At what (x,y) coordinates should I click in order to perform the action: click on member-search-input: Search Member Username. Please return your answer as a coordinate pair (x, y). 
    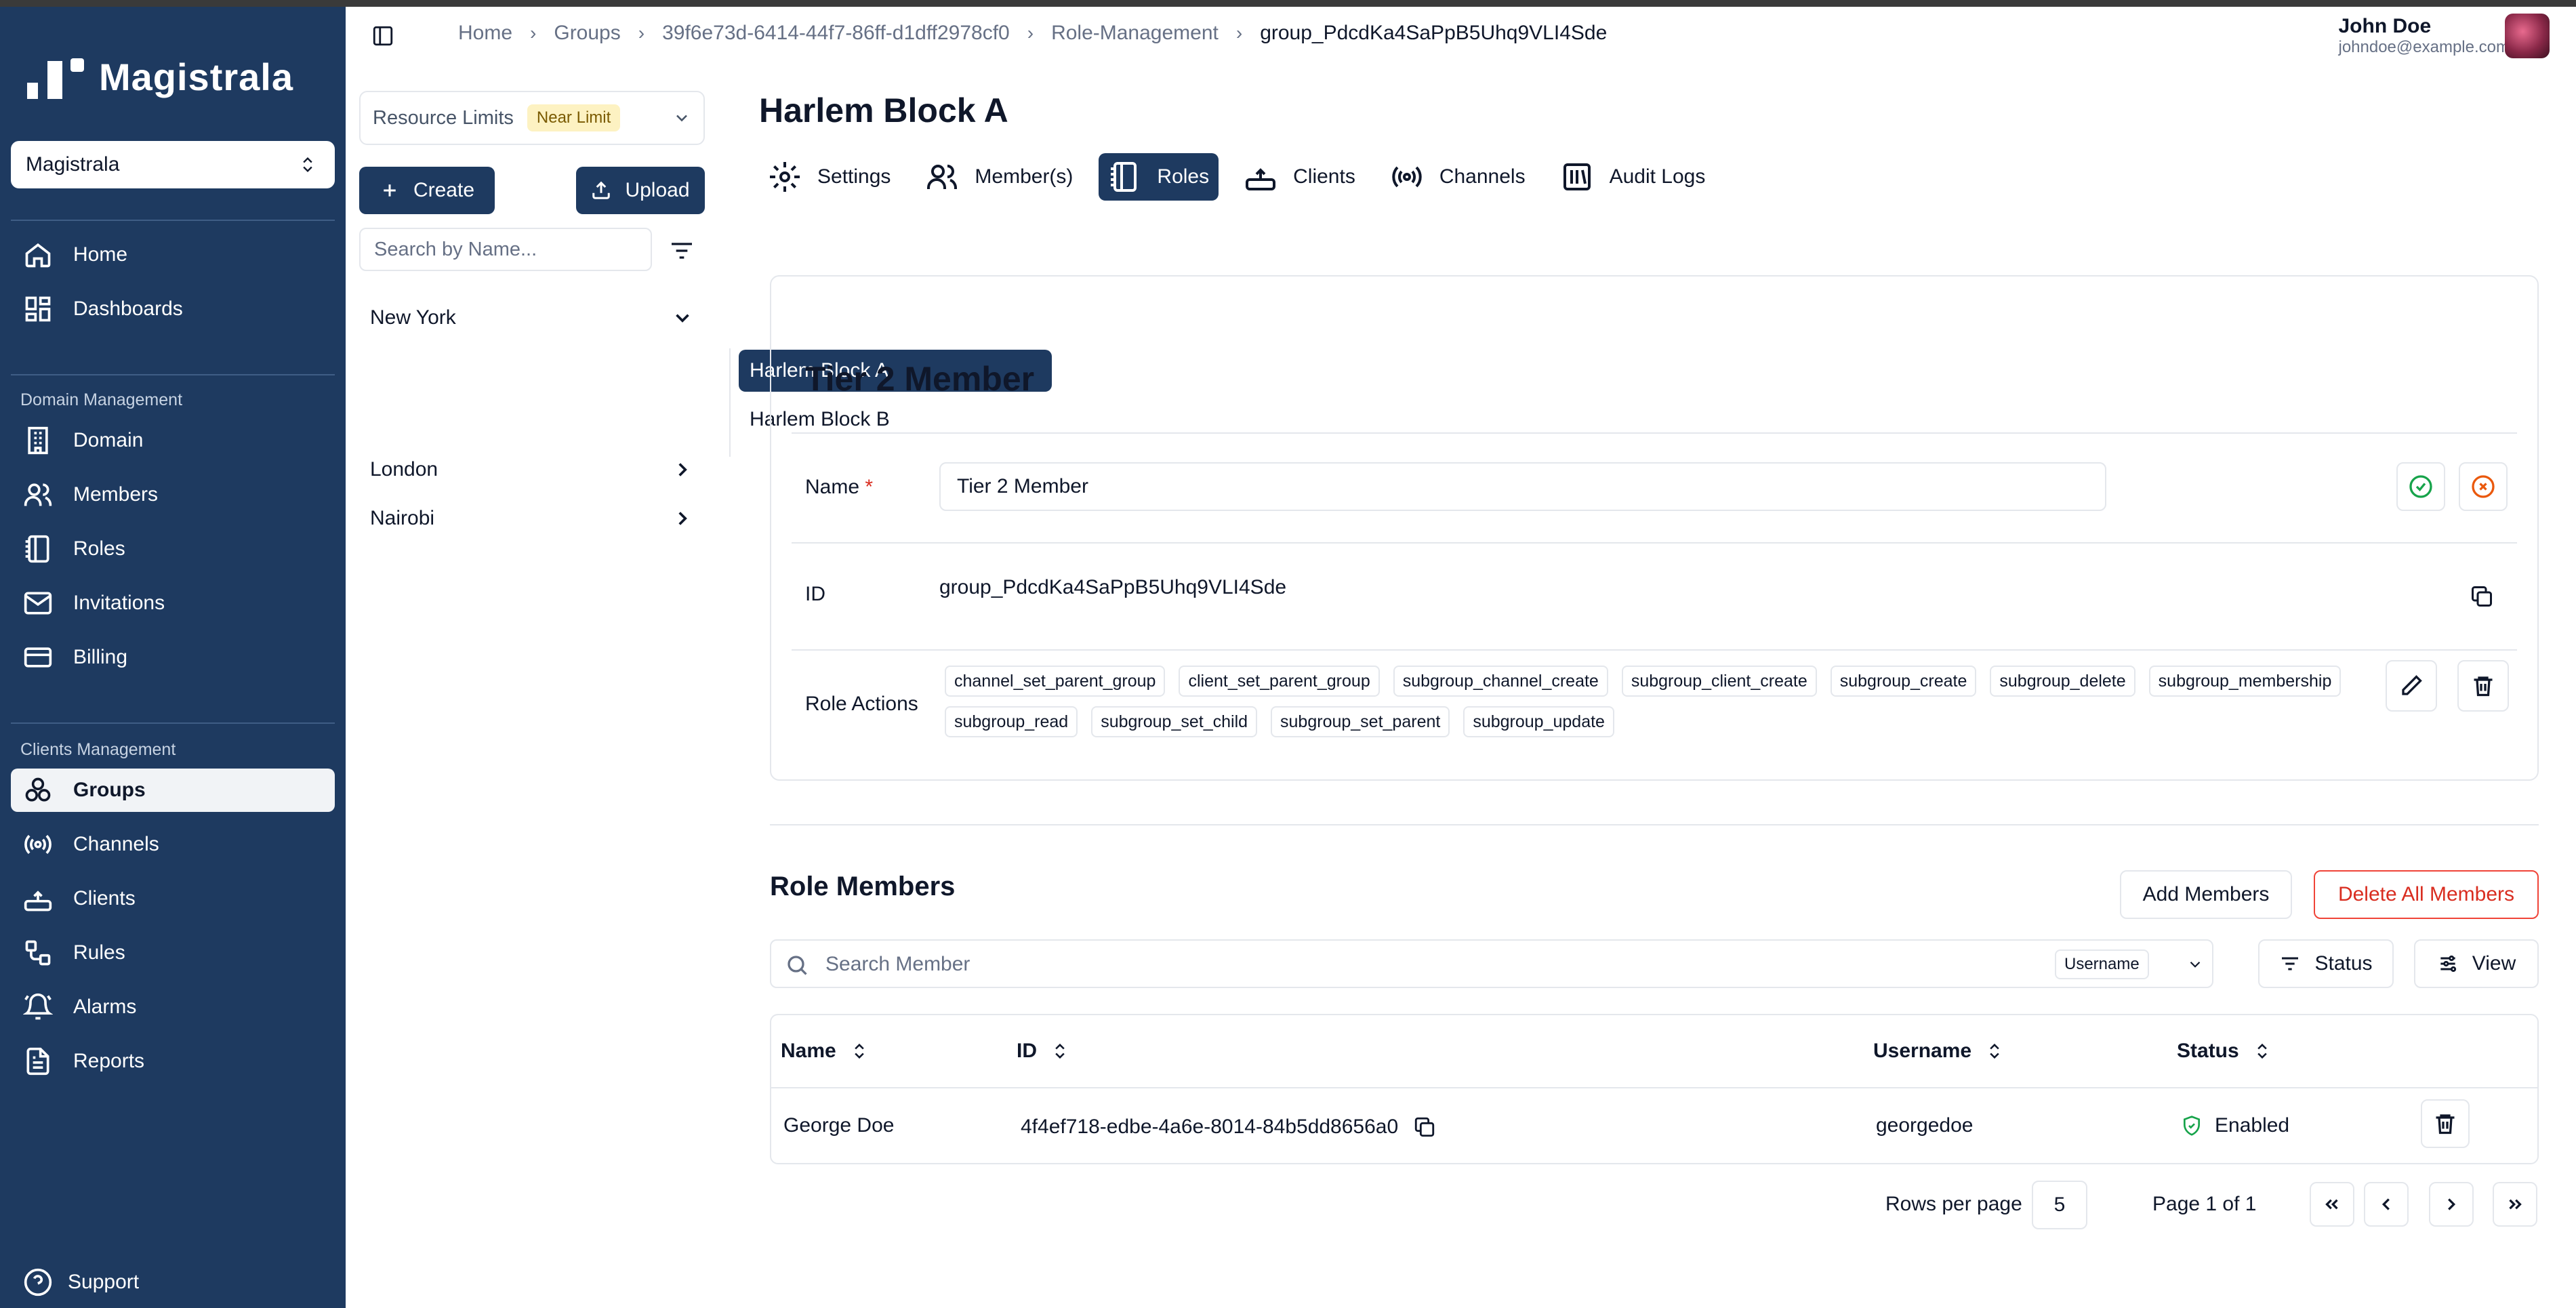
    Looking at the image, I should click on (1492, 964).